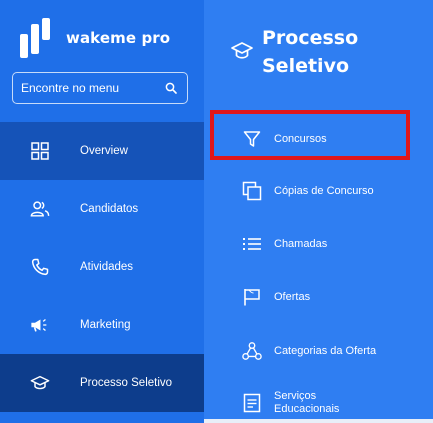  I want to click on copy-icon, so click(252, 191).